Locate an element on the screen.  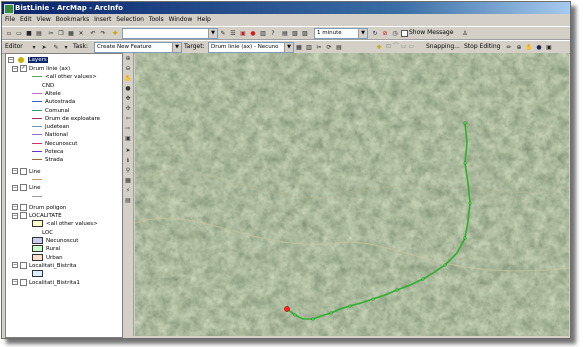
table-of-contents-icon: ☰ is located at coordinates (233, 34).